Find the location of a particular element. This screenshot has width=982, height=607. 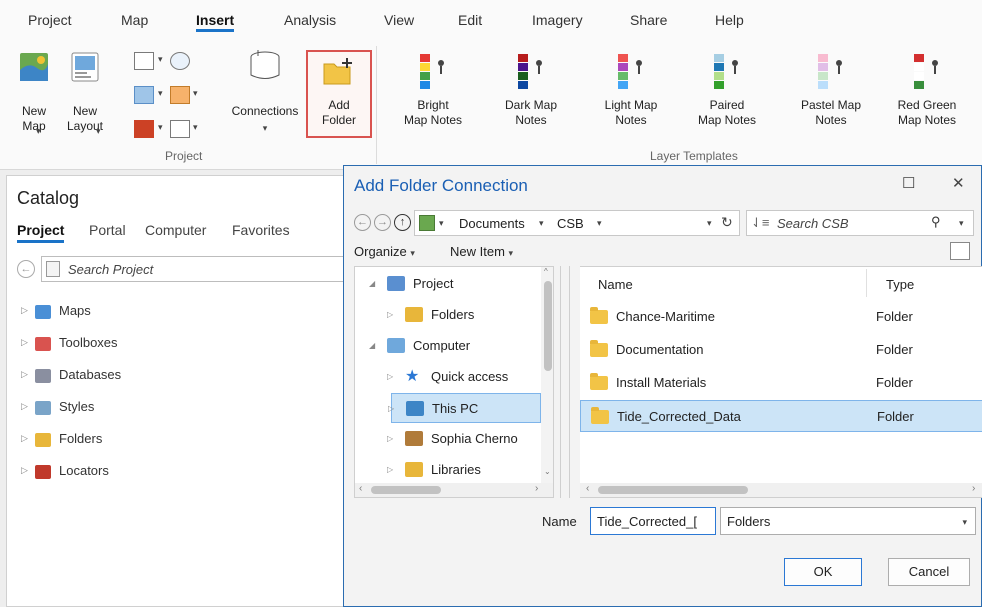

notebook-dropdown-icon: ▾ is located at coordinates (195, 127).